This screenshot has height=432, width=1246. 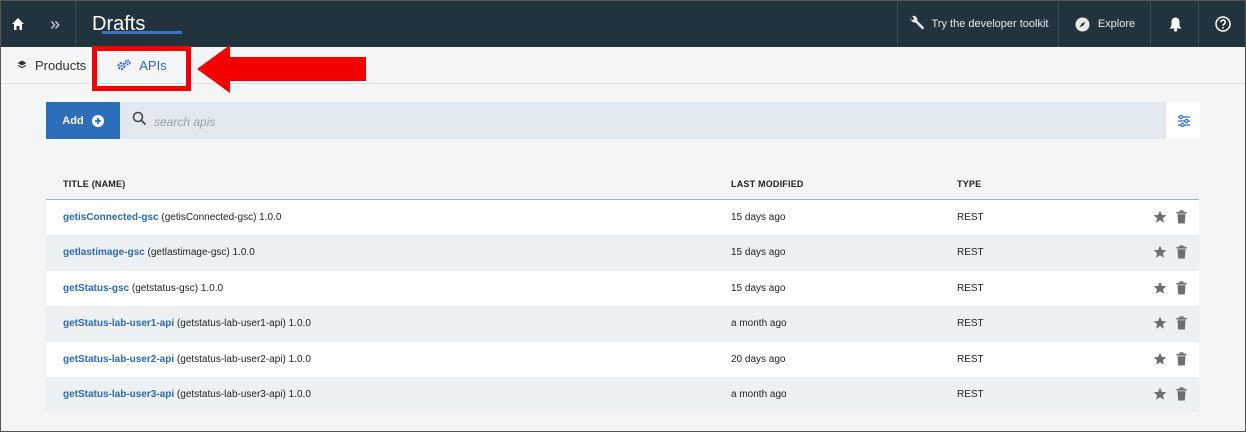 I want to click on api-title-link: getlastimage-gsc, so click(x=104, y=252).